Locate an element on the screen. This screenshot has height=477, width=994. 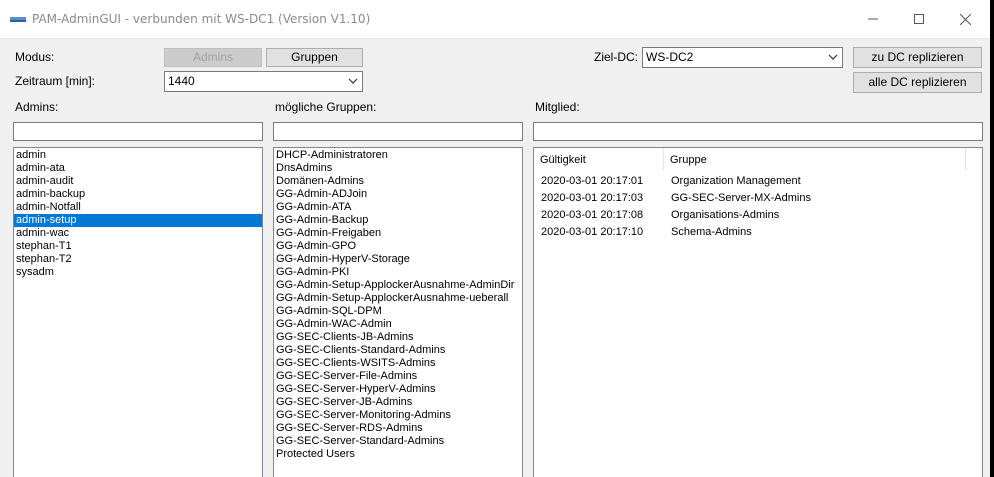
group-list-item: GG-Admin-ADJoin is located at coordinates (398, 194).